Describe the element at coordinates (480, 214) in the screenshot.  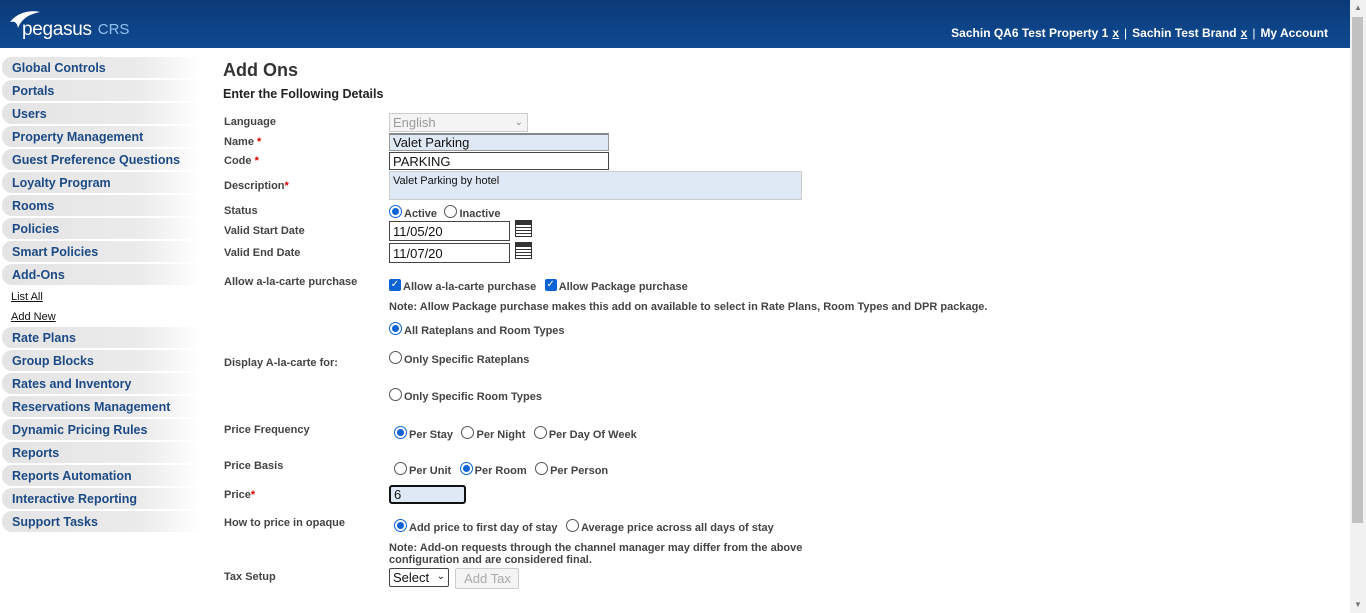
I see `status-inactive-label: Inactive` at that location.